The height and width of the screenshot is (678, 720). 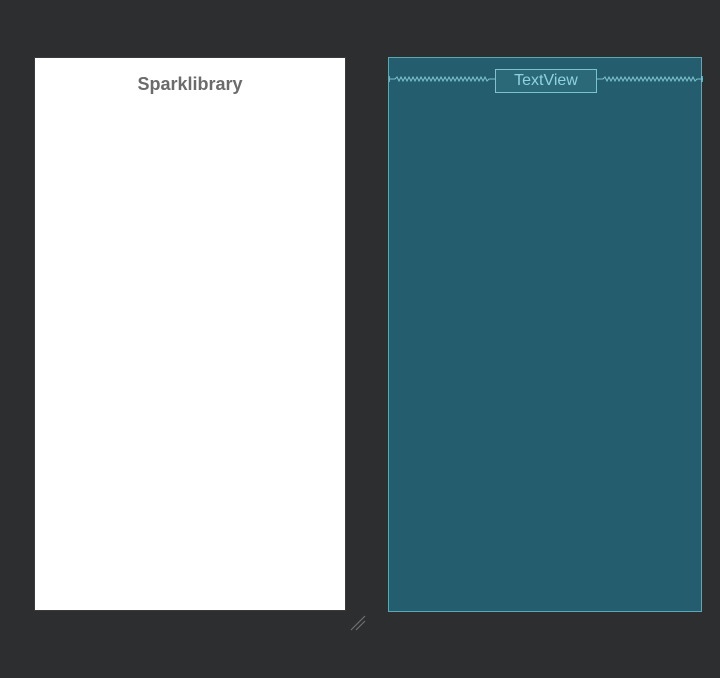 What do you see at coordinates (358, 623) in the screenshot?
I see `resize-handle-icon` at bounding box center [358, 623].